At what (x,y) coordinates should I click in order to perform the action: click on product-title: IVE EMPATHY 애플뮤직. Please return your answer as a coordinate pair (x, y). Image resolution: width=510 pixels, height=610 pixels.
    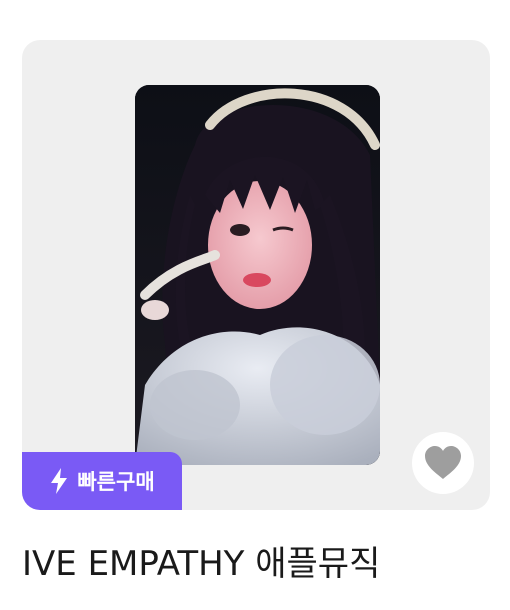
    Looking at the image, I should click on (201, 560).